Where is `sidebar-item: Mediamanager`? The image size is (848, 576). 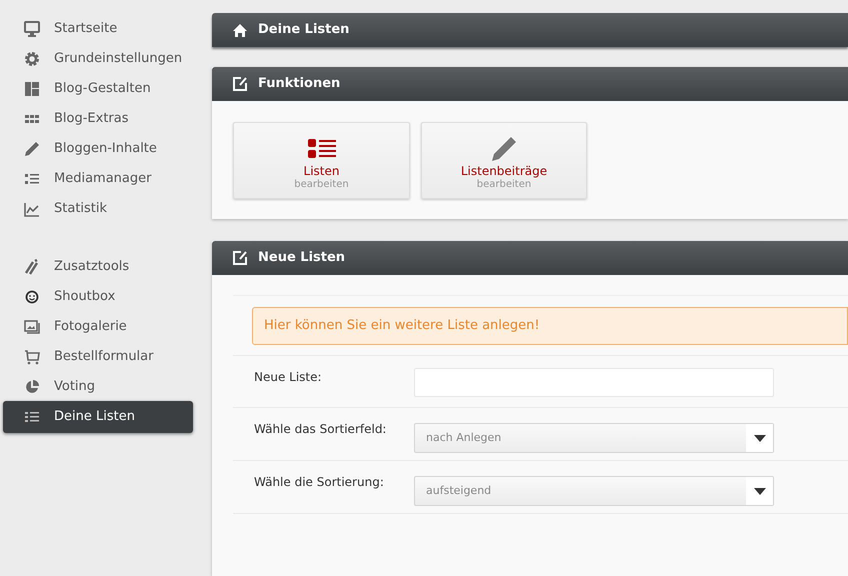
sidebar-item: Mediamanager is located at coordinates (98, 179).